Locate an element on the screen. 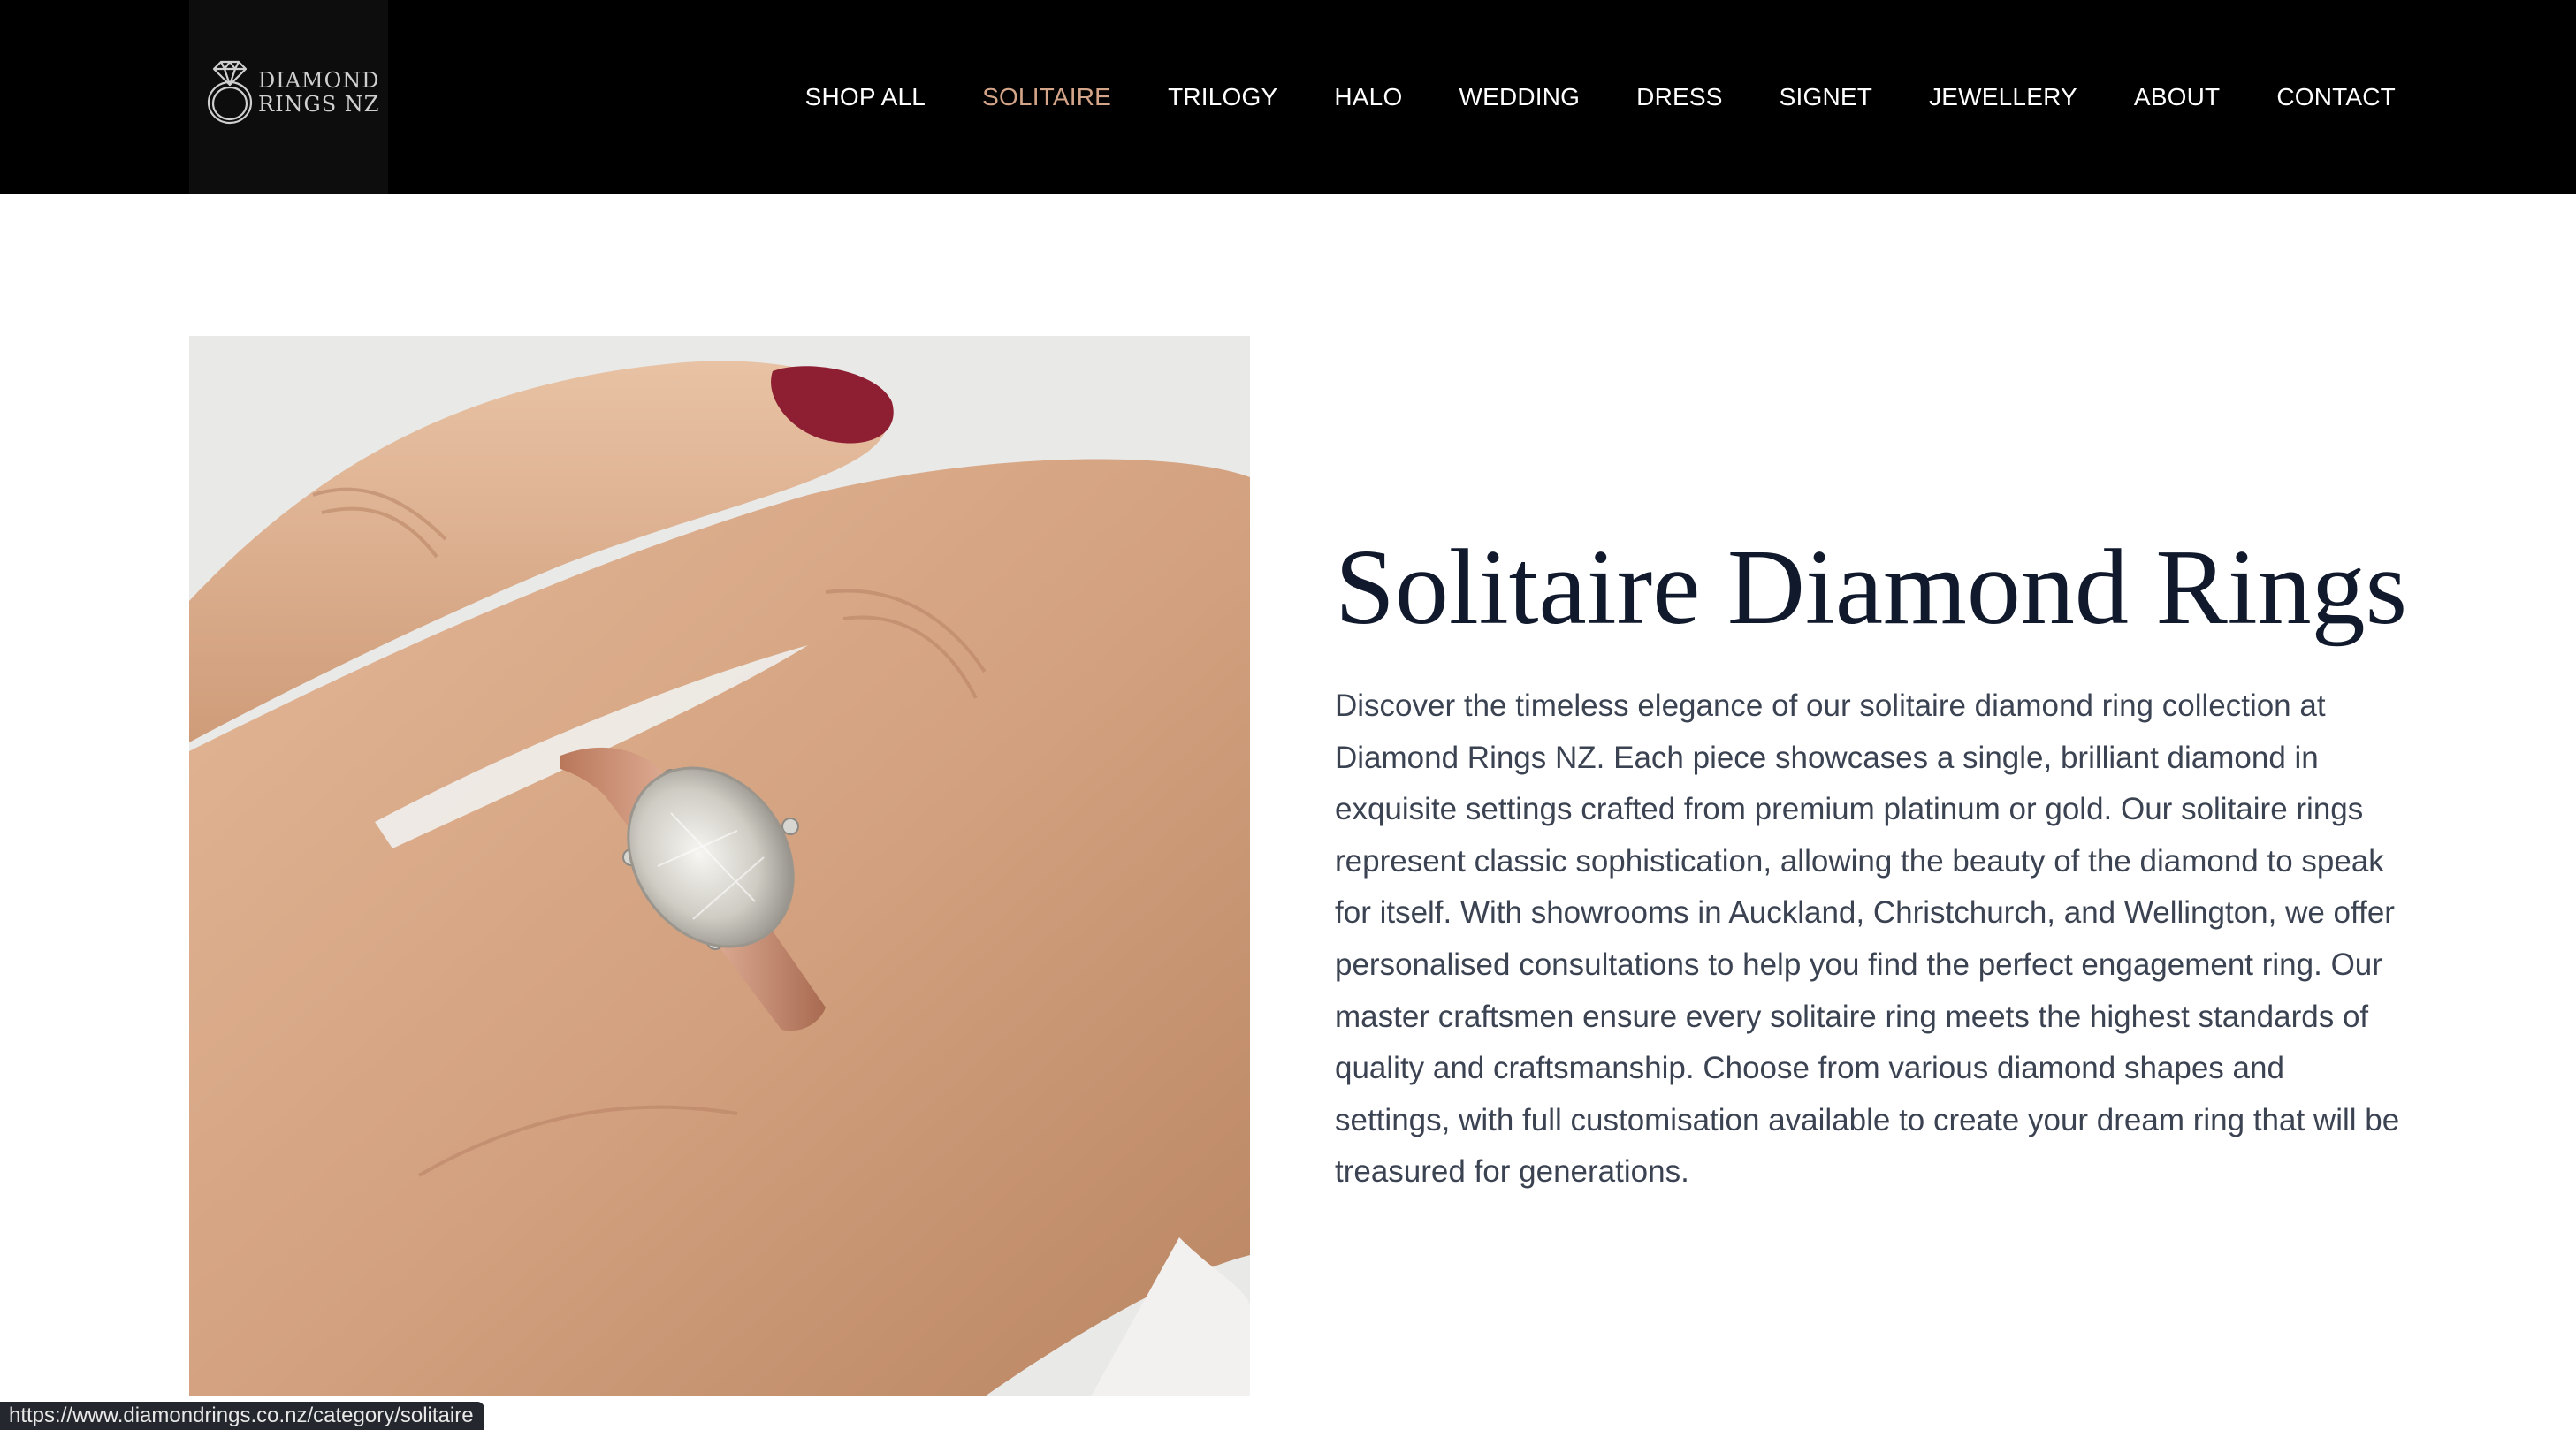 Image resolution: width=2576 pixels, height=1430 pixels. logo-link: DIAMOND RINGS NZ is located at coordinates (288, 97).